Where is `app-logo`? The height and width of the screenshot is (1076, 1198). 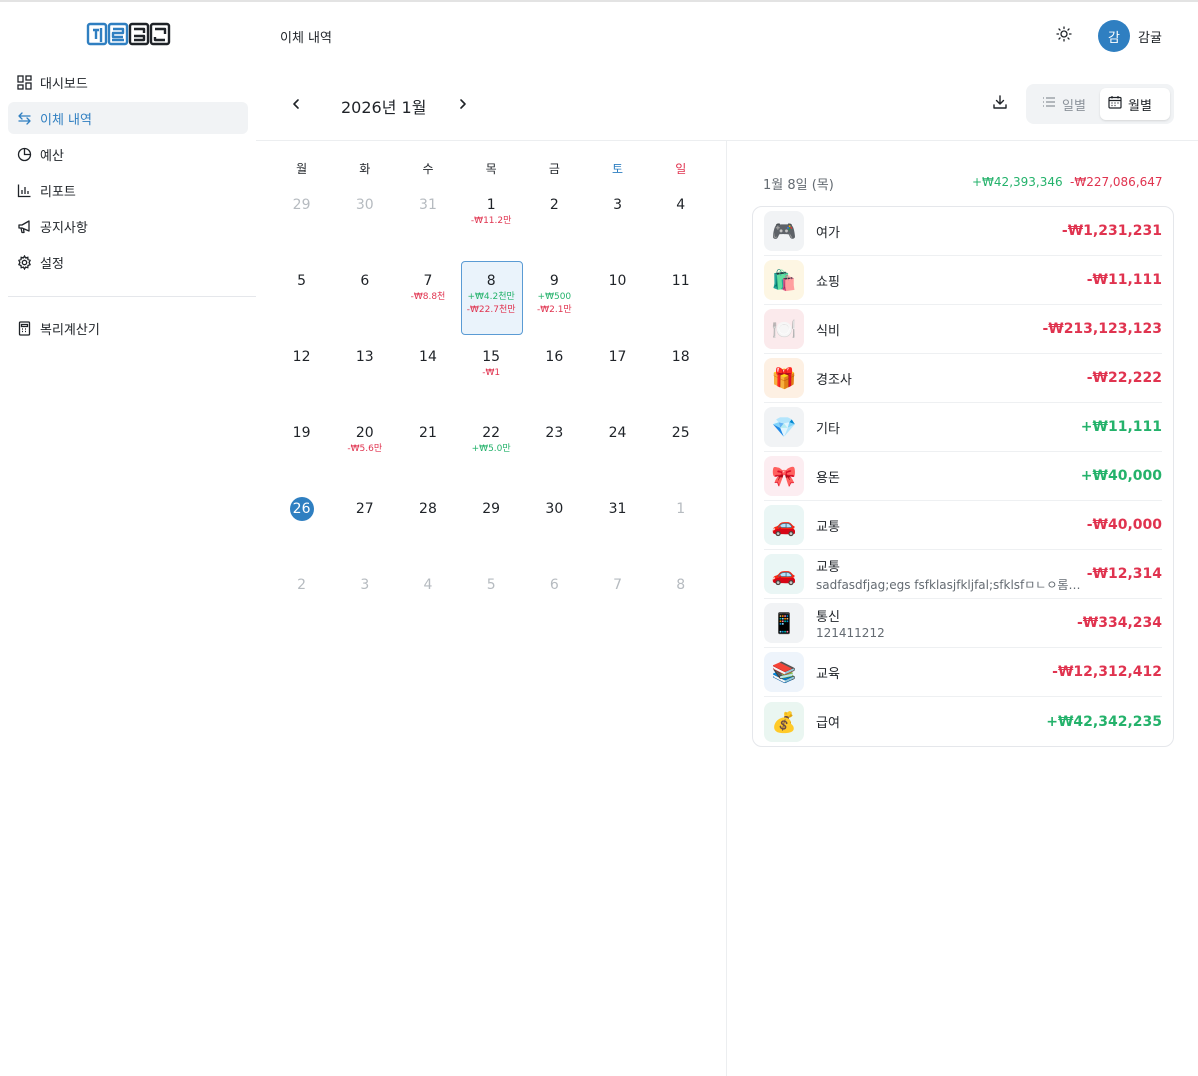
app-logo is located at coordinates (129, 34).